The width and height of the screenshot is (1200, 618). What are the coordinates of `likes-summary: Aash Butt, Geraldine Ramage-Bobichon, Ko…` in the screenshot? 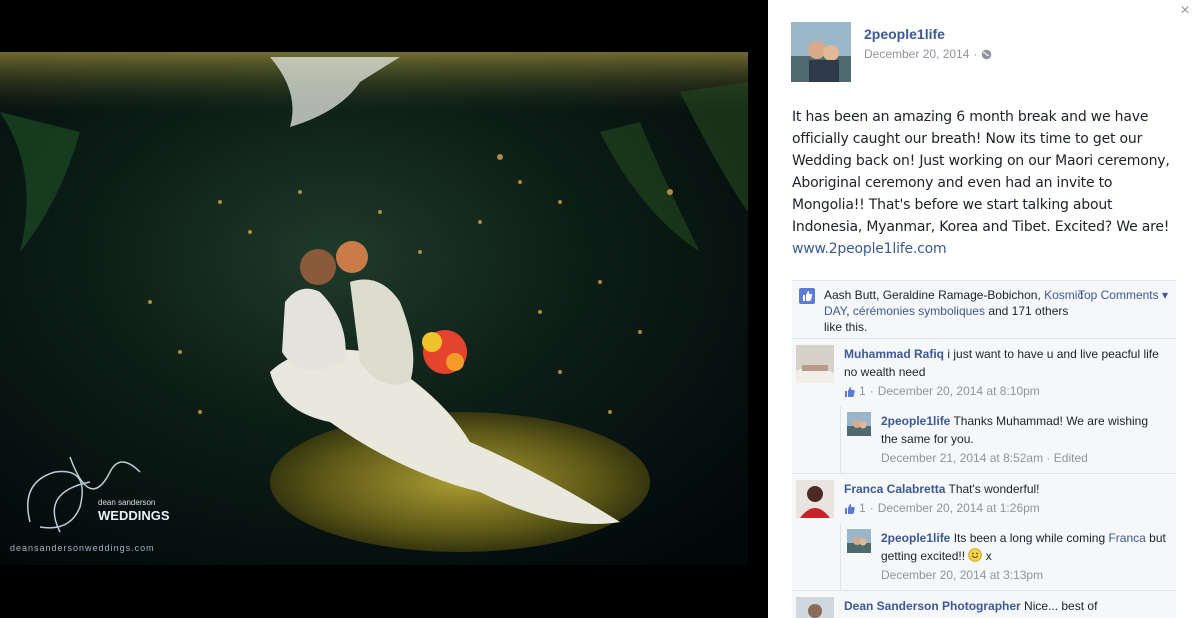 It's located at (984, 310).